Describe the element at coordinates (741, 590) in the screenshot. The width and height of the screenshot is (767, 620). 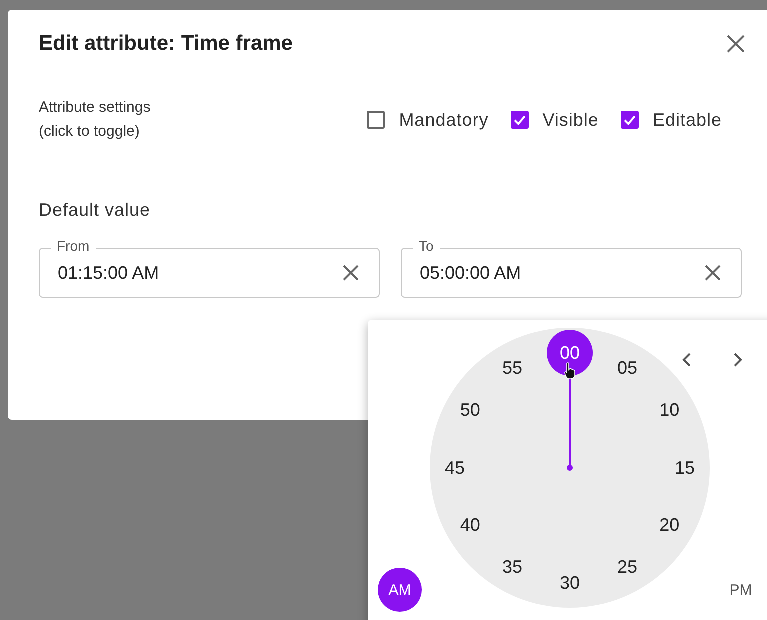
I see `period-button: PM` at that location.